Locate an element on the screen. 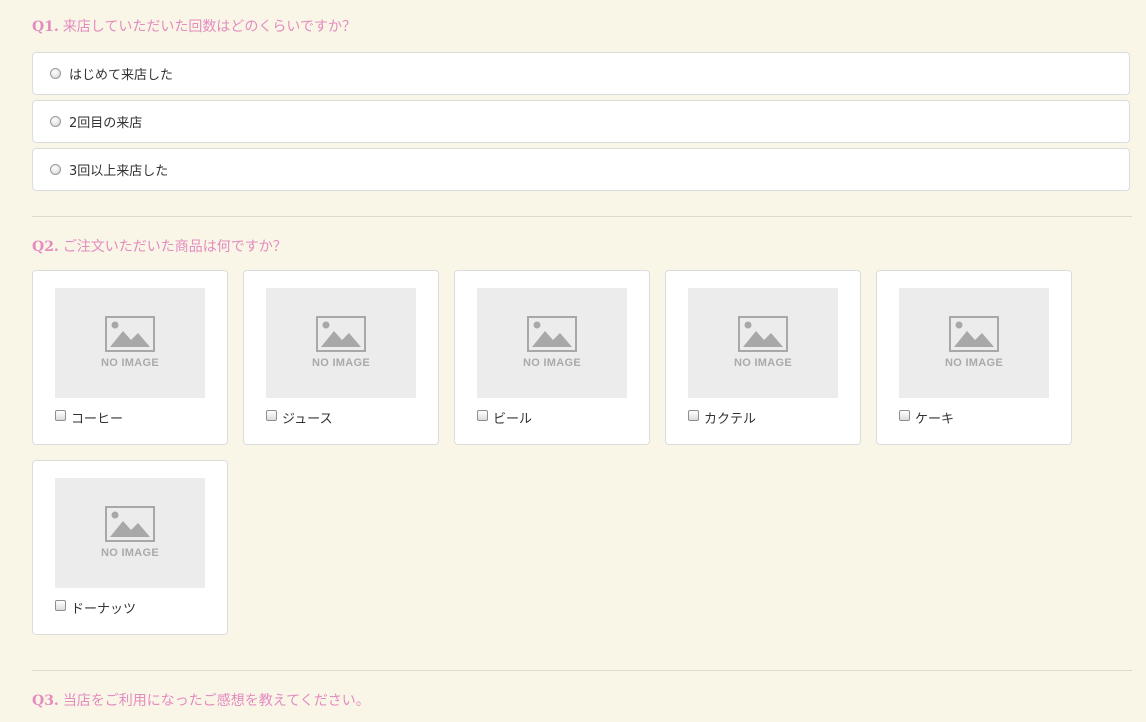 This screenshot has width=1146, height=722. question-3-title: Q3. 当店をご利用になったご感想を教えてください。 is located at coordinates (201, 701).